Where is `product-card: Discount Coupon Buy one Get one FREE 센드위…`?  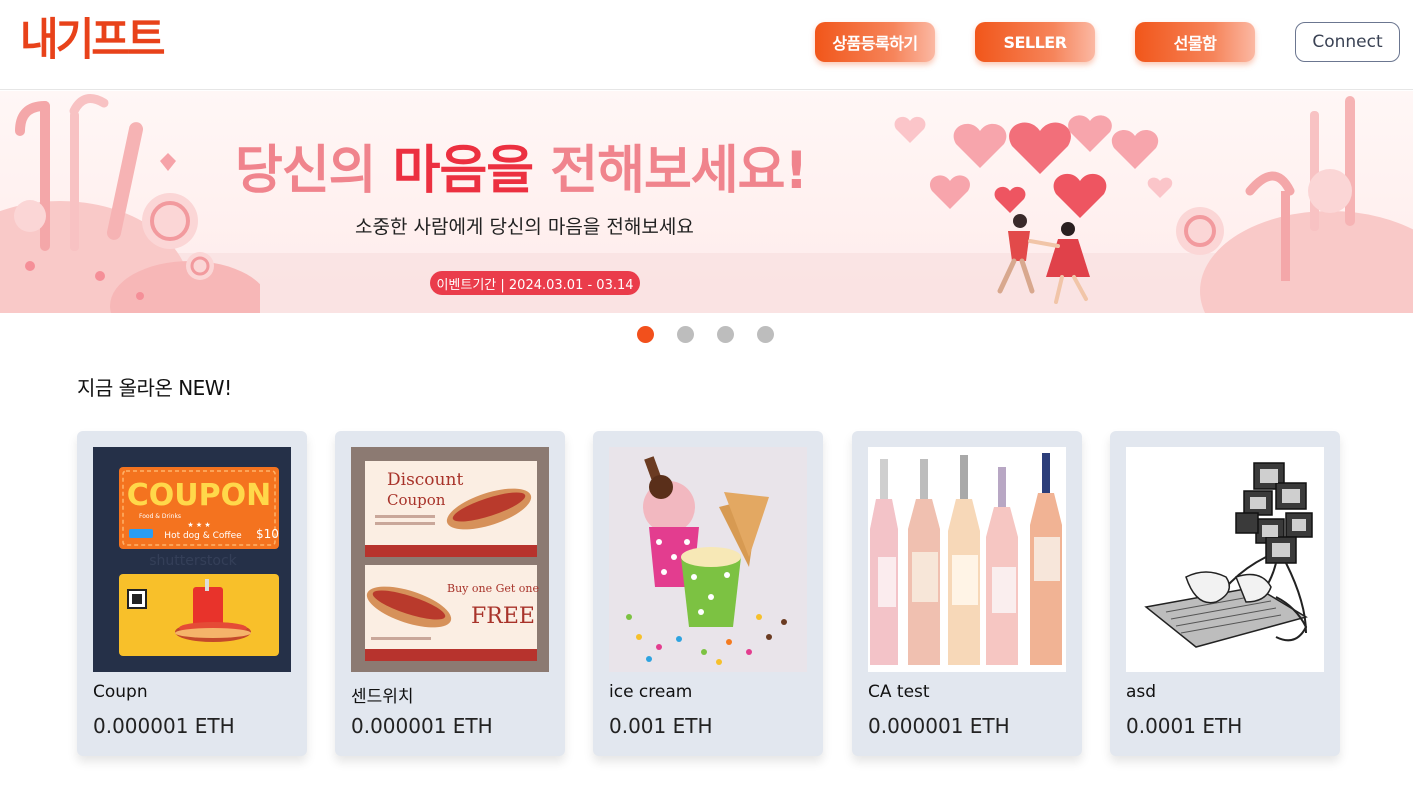 product-card: Discount Coupon Buy one Get one FREE 센드위… is located at coordinates (450, 593).